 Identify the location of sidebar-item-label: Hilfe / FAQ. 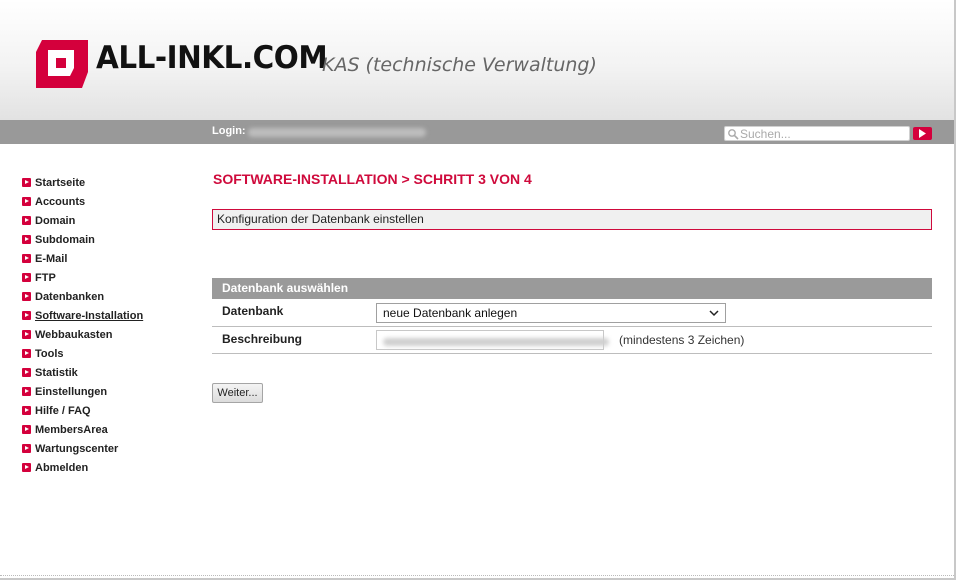
(63, 410).